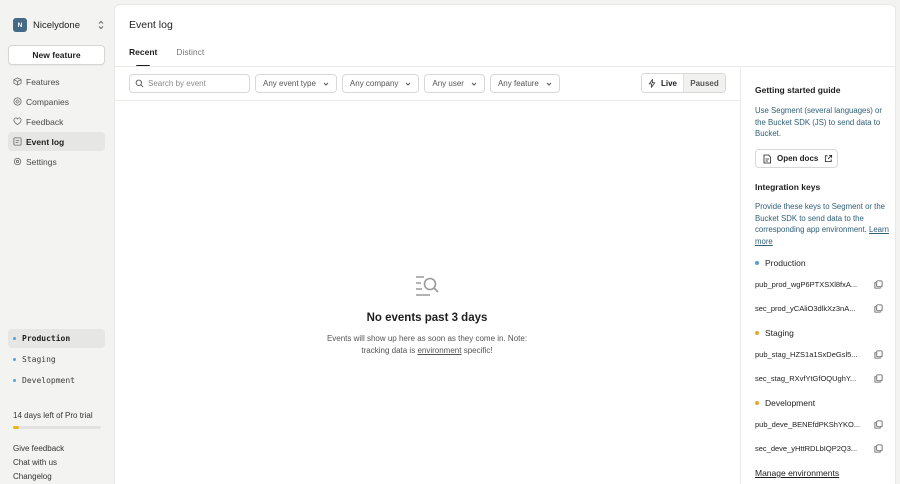 The height and width of the screenshot is (484, 900). I want to click on environment-item-development: Development, so click(56, 380).